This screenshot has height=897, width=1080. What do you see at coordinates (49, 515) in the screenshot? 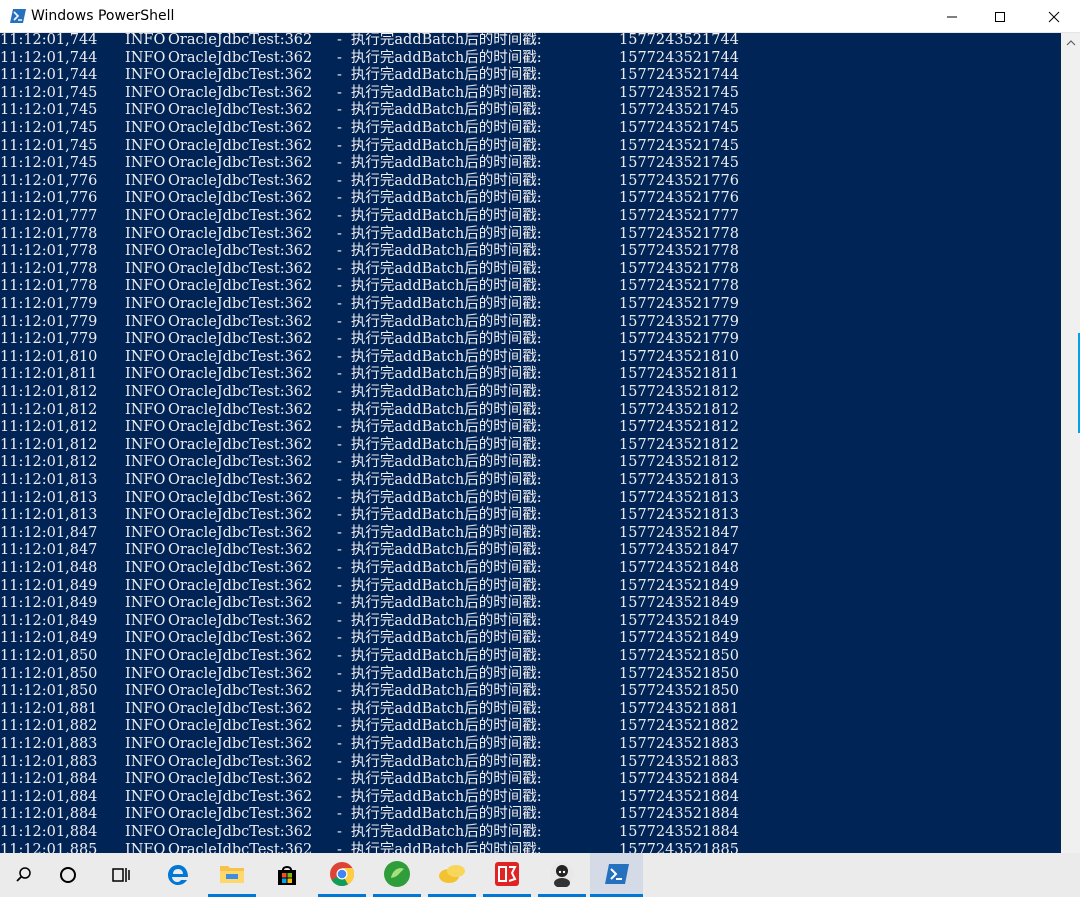
I see `console-time: 11:12:01,813` at bounding box center [49, 515].